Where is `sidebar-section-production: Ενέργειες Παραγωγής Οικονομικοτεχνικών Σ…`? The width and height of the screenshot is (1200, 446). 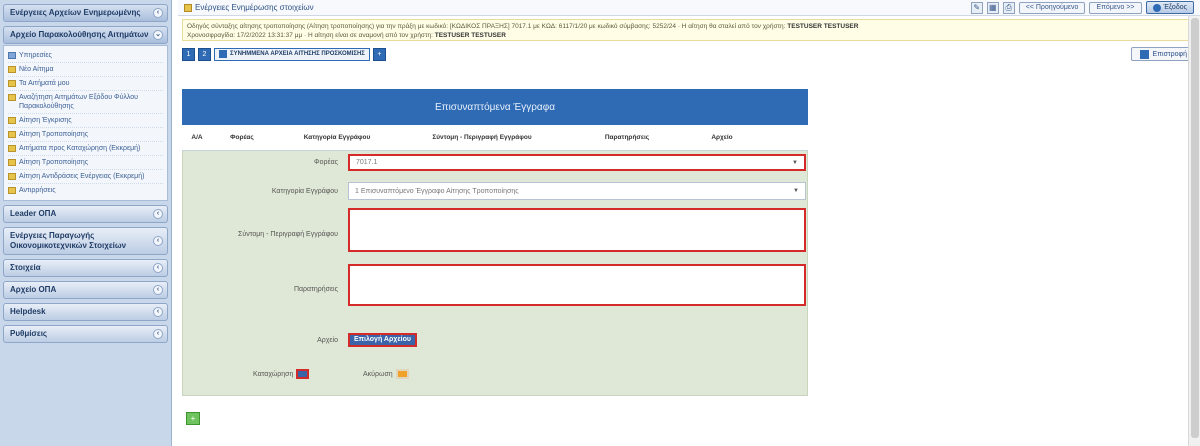
sidebar-section-production: Ενέργειες Παραγωγής Οικονομικοτεχνικών Σ… is located at coordinates (85, 241).